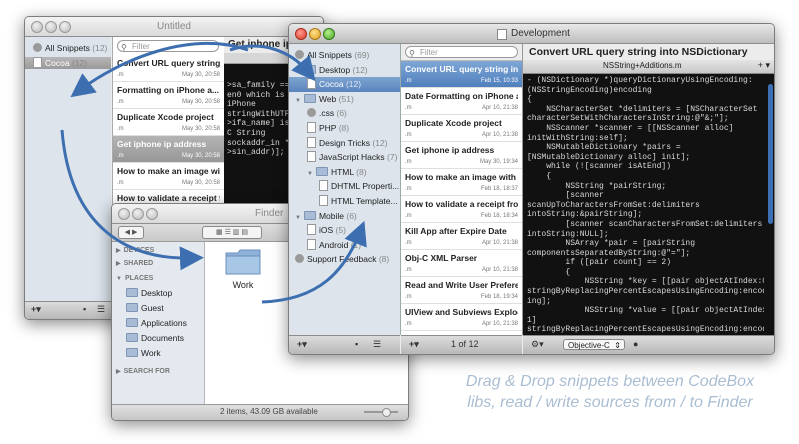 The image size is (799, 444). What do you see at coordinates (537, 344) in the screenshot?
I see `gear-icon: ⚙▾` at bounding box center [537, 344].